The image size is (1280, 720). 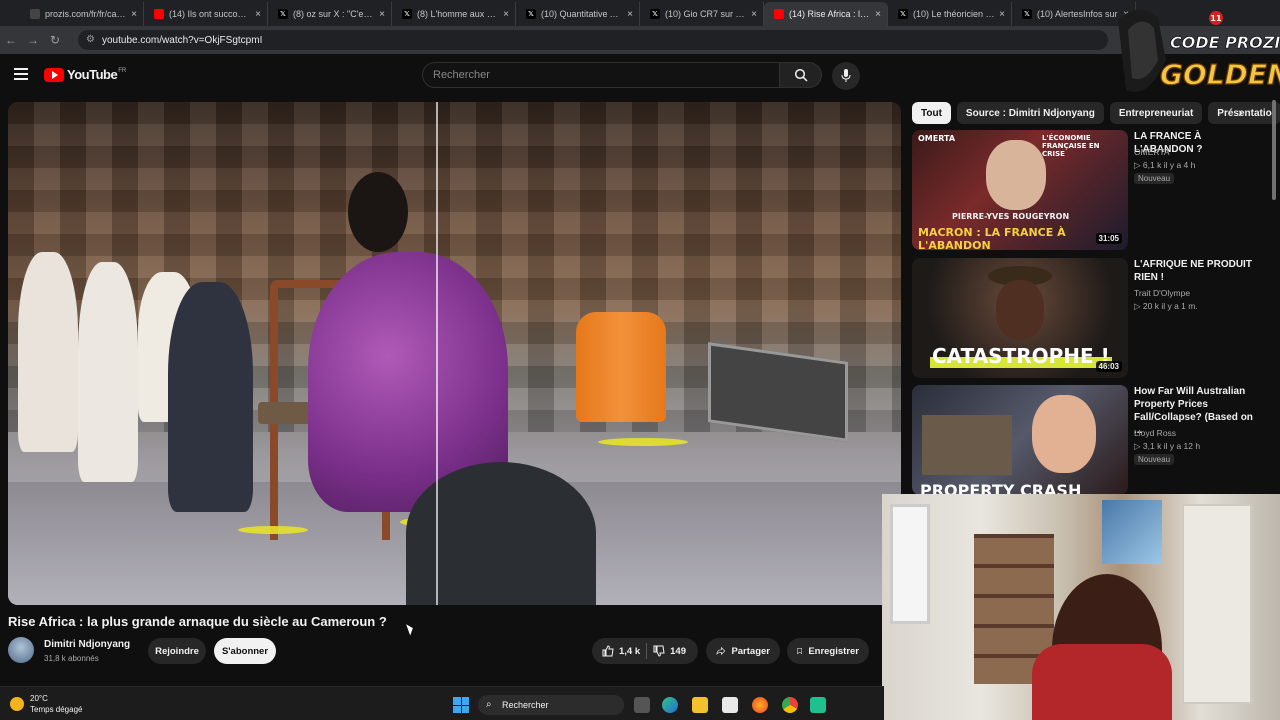 I want to click on recommendation-channel: Lloyd Ross, so click(x=1155, y=433).